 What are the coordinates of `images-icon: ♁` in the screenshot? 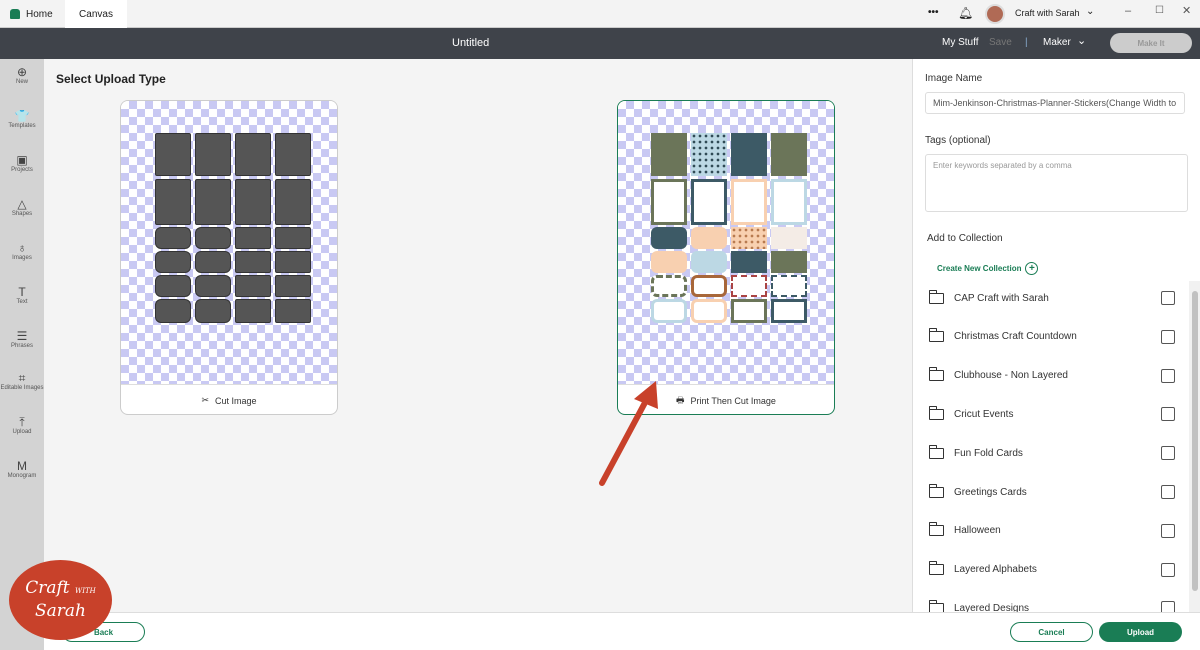 It's located at (22, 248).